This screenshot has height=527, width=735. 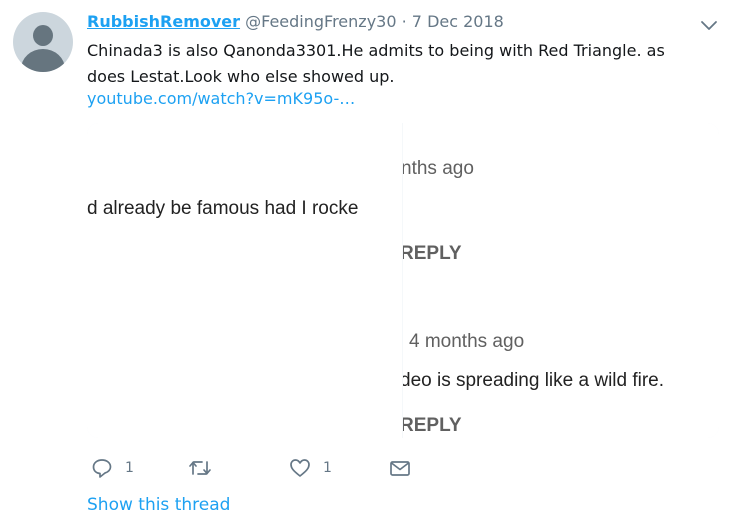 What do you see at coordinates (223, 208) in the screenshot?
I see `comment-text-left: d already be famous had I rocke` at bounding box center [223, 208].